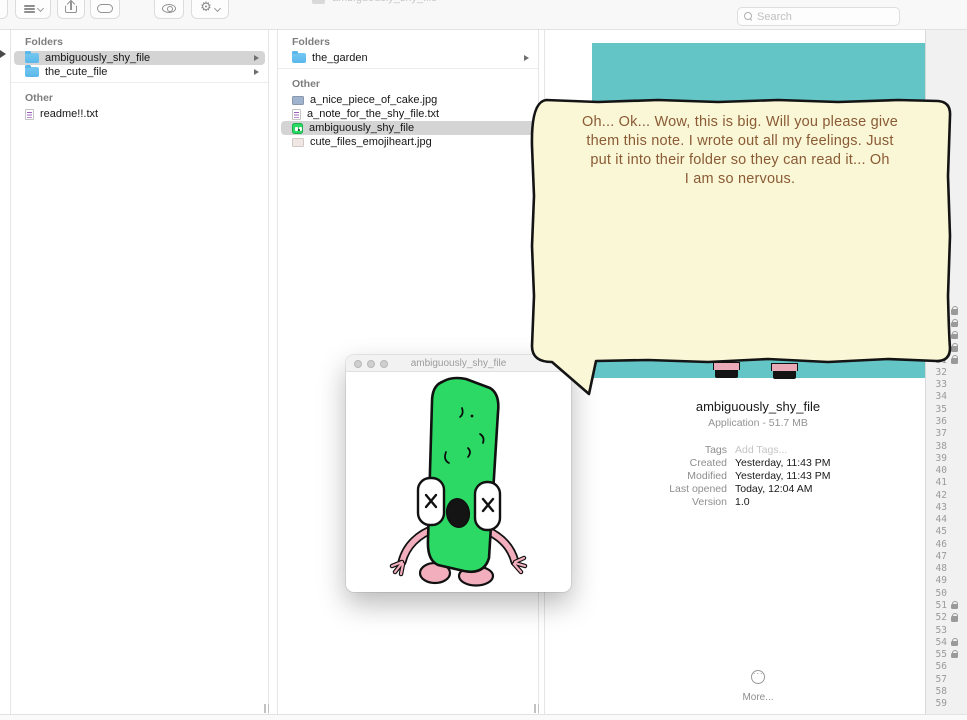  Describe the element at coordinates (3, 54) in the screenshot. I see `previous-column-chevron-icon` at that location.